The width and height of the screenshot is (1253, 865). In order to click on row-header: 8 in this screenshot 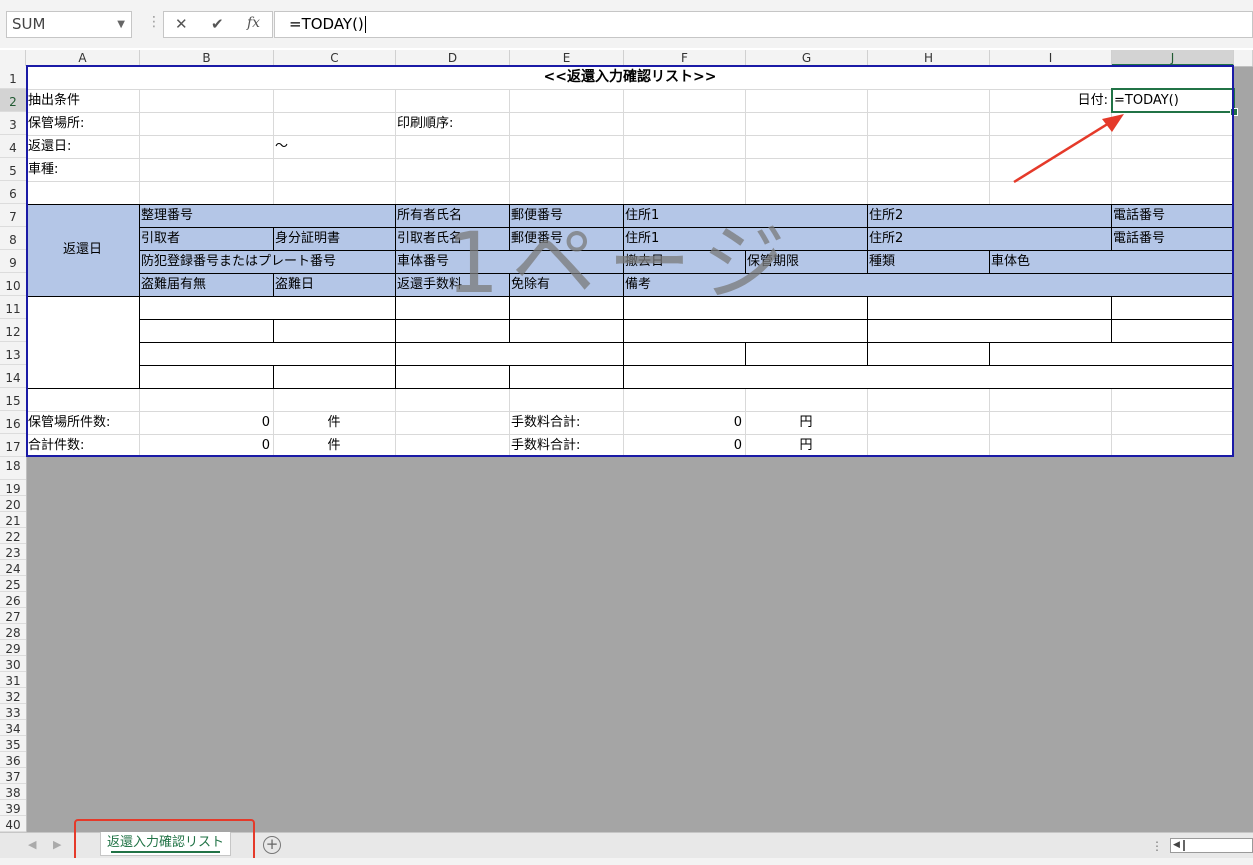, I will do `click(13, 238)`.